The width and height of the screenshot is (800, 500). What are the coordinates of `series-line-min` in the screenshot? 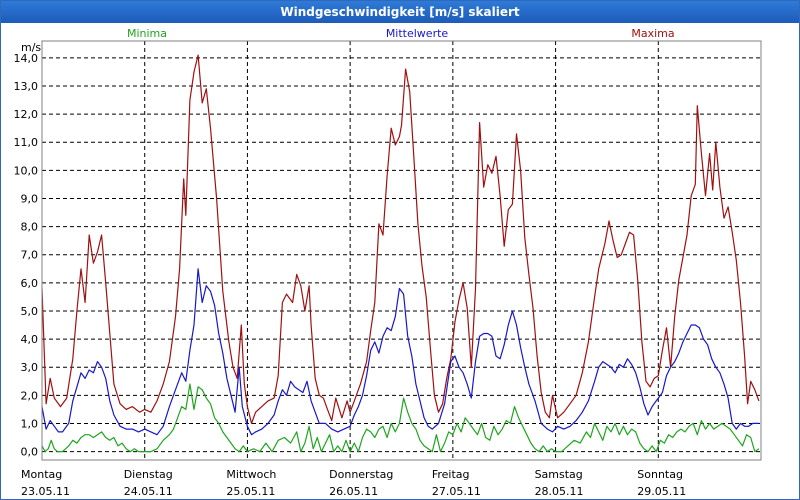 It's located at (400, 418).